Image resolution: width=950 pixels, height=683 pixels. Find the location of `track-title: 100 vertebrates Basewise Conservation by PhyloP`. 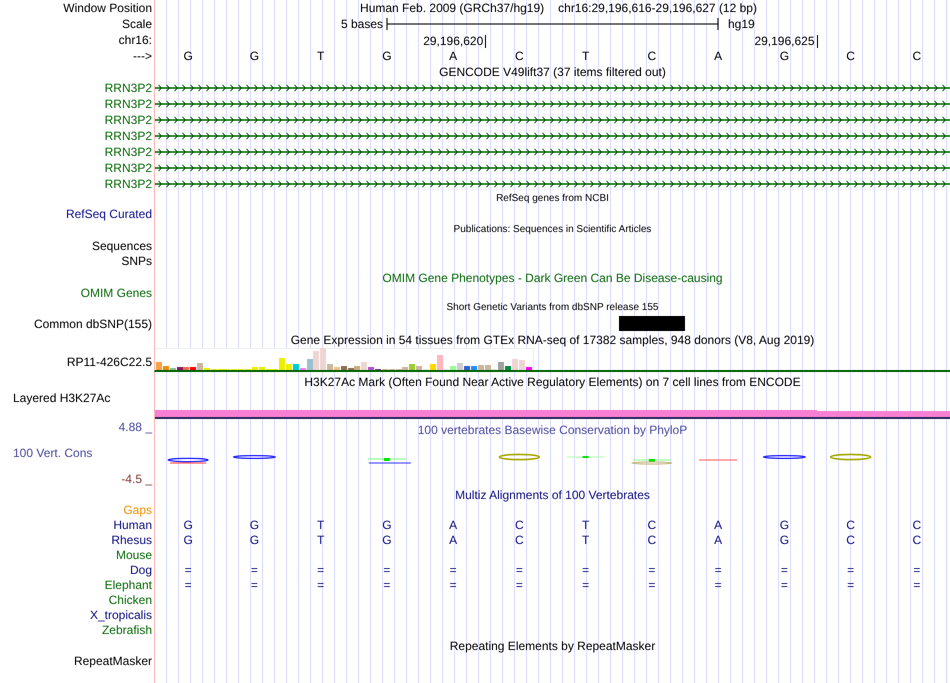

track-title: 100 vertebrates Basewise Conservation by PhyloP is located at coordinates (553, 430).